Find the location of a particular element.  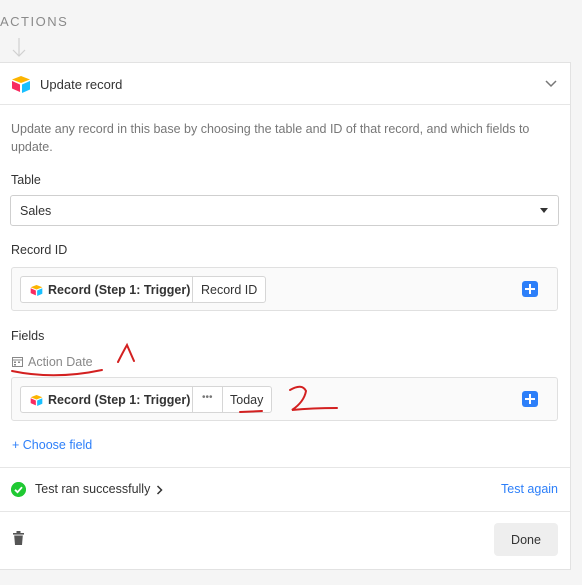

record-id-label: Record ID is located at coordinates (39, 250).